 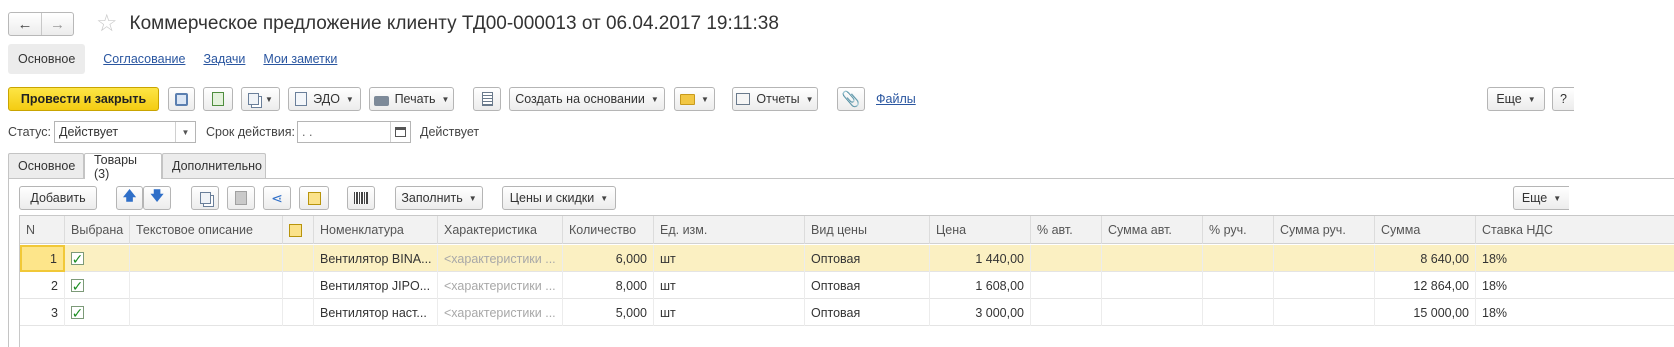 I want to click on files-link: Файлы, so click(x=896, y=99).